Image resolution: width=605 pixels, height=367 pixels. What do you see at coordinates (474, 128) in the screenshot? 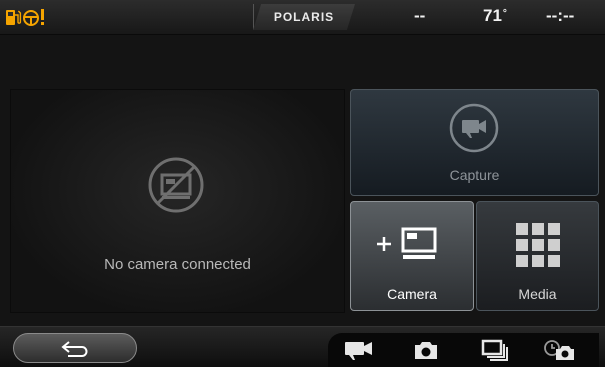
I see `video-camera-icon` at bounding box center [474, 128].